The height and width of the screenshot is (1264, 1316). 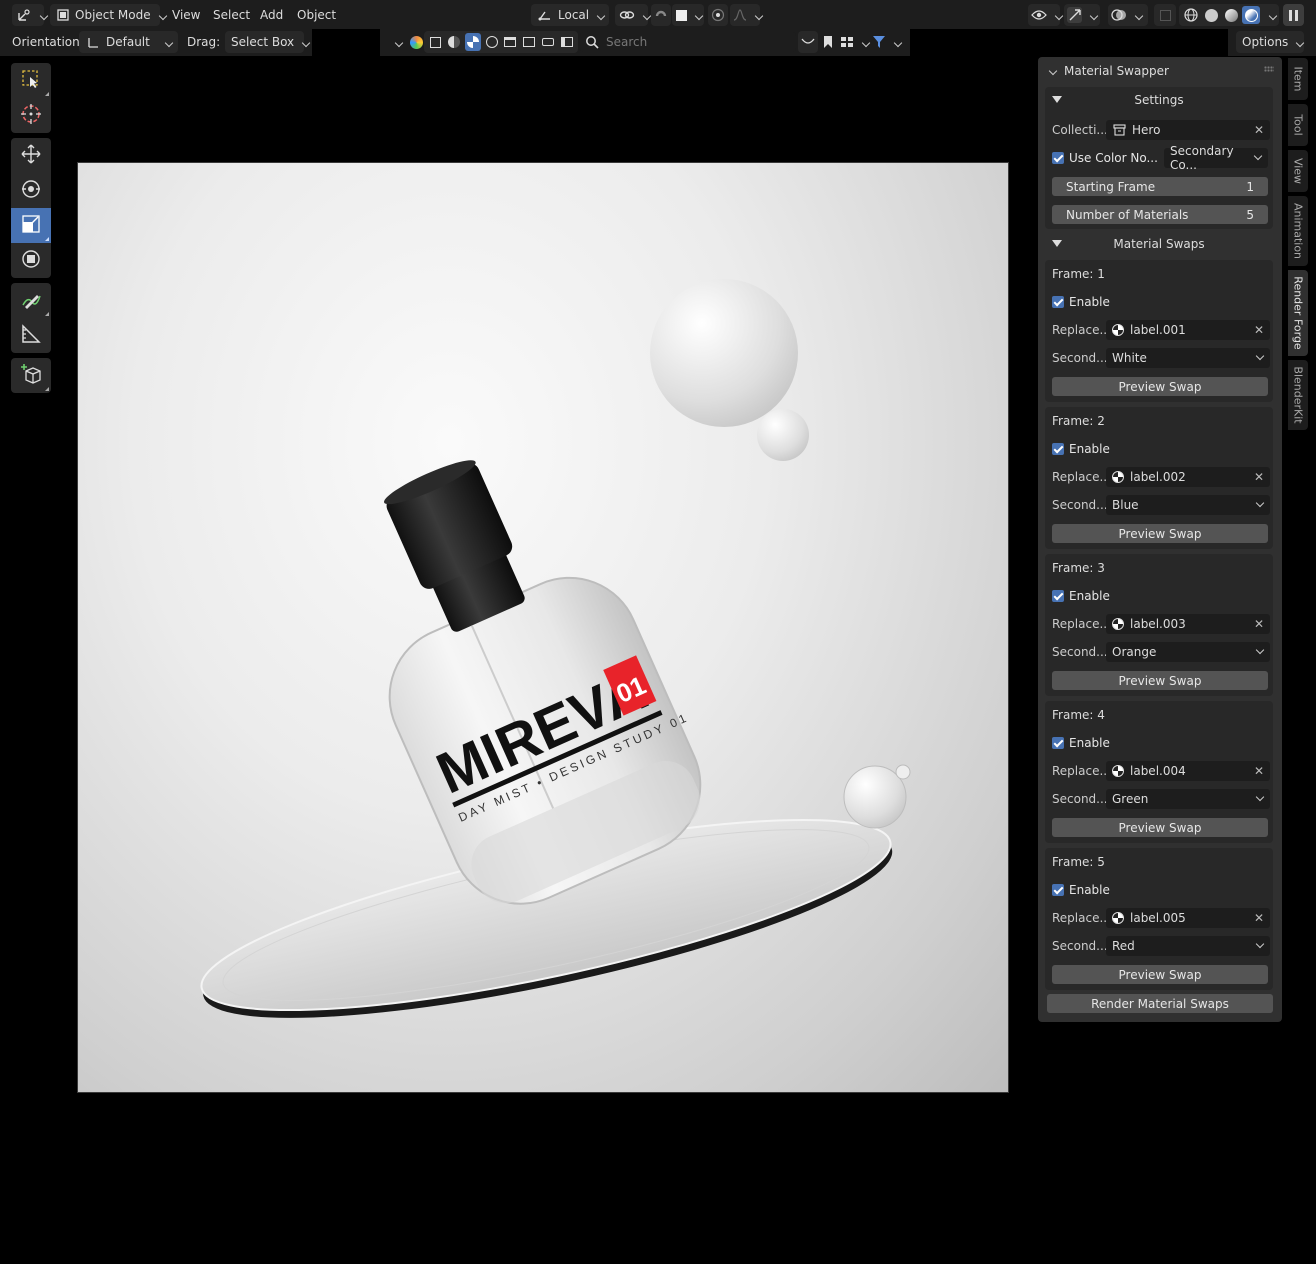 I want to click on visibility-dropdown, so click(x=1044, y=15).